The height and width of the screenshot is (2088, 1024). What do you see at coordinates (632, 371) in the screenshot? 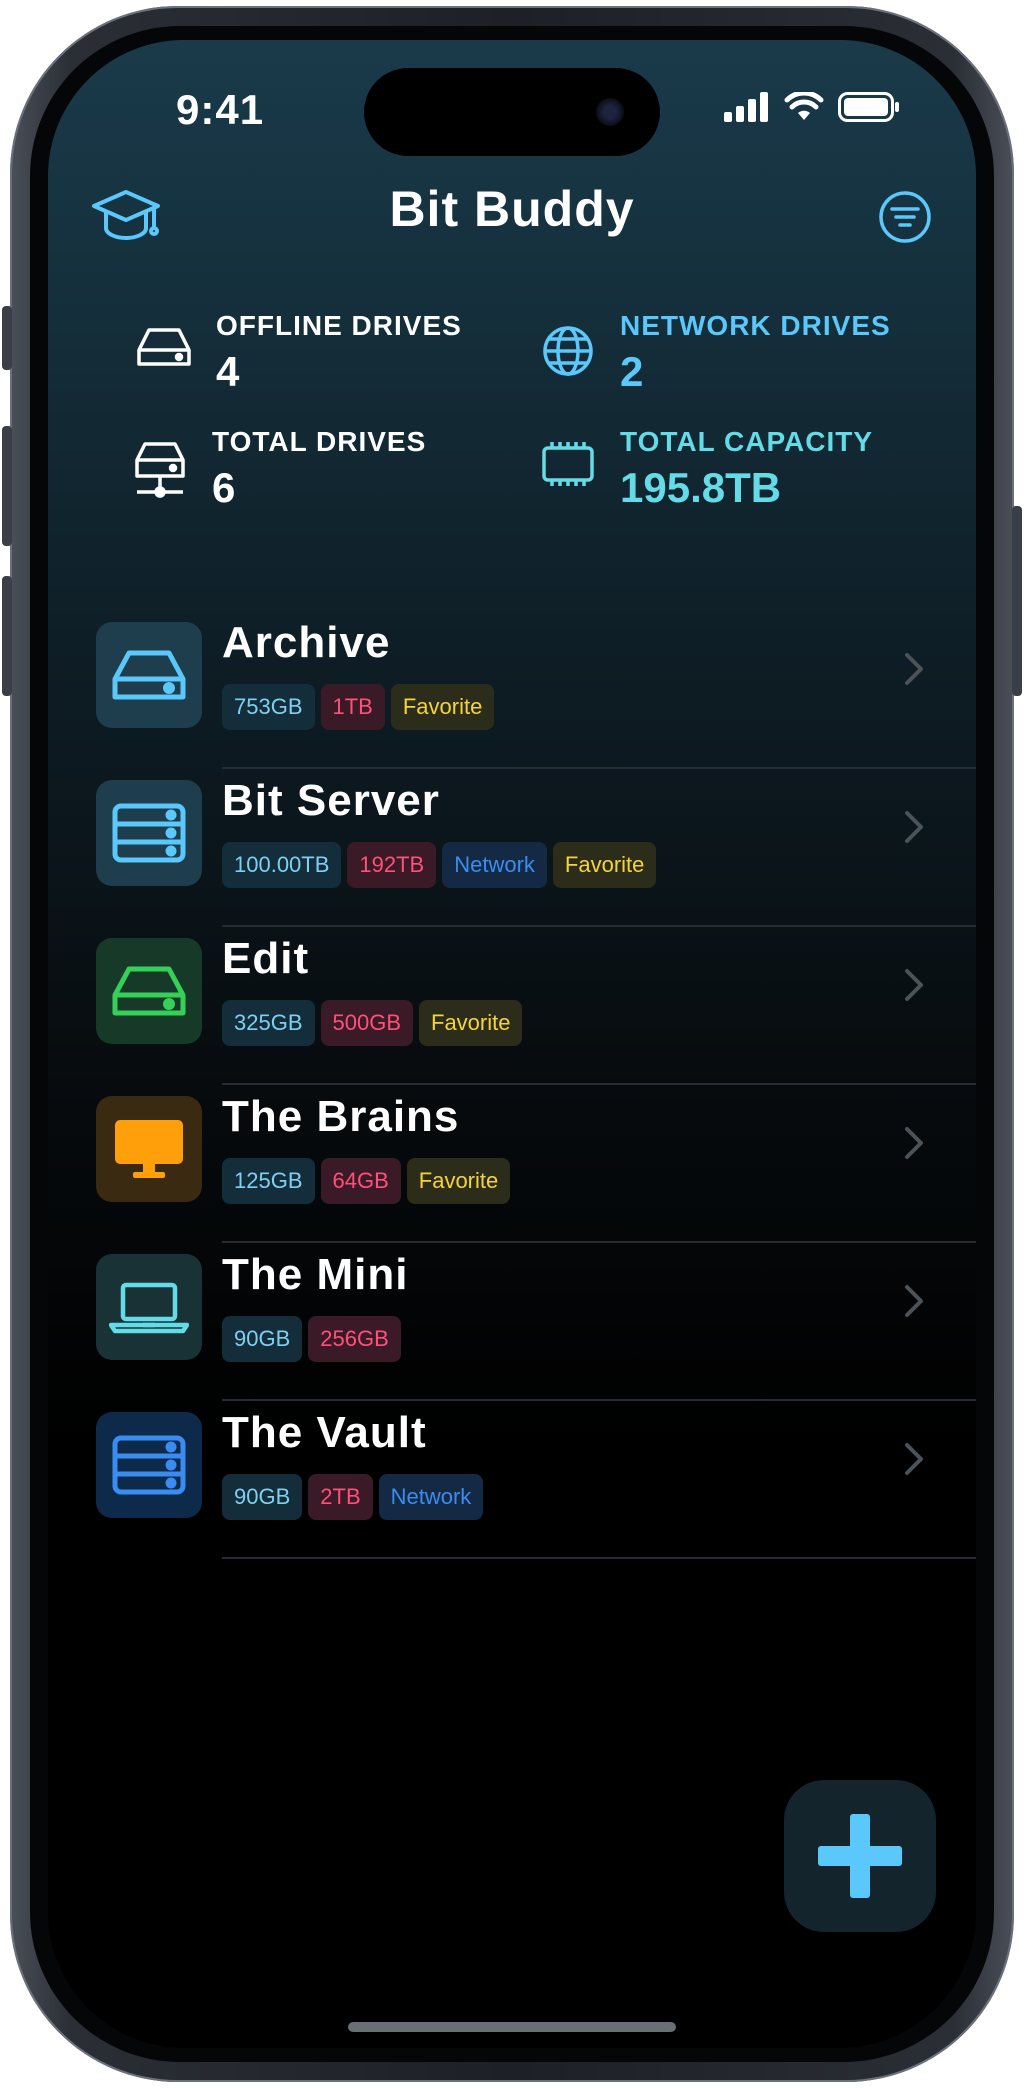
I see `stat-value: 2` at bounding box center [632, 371].